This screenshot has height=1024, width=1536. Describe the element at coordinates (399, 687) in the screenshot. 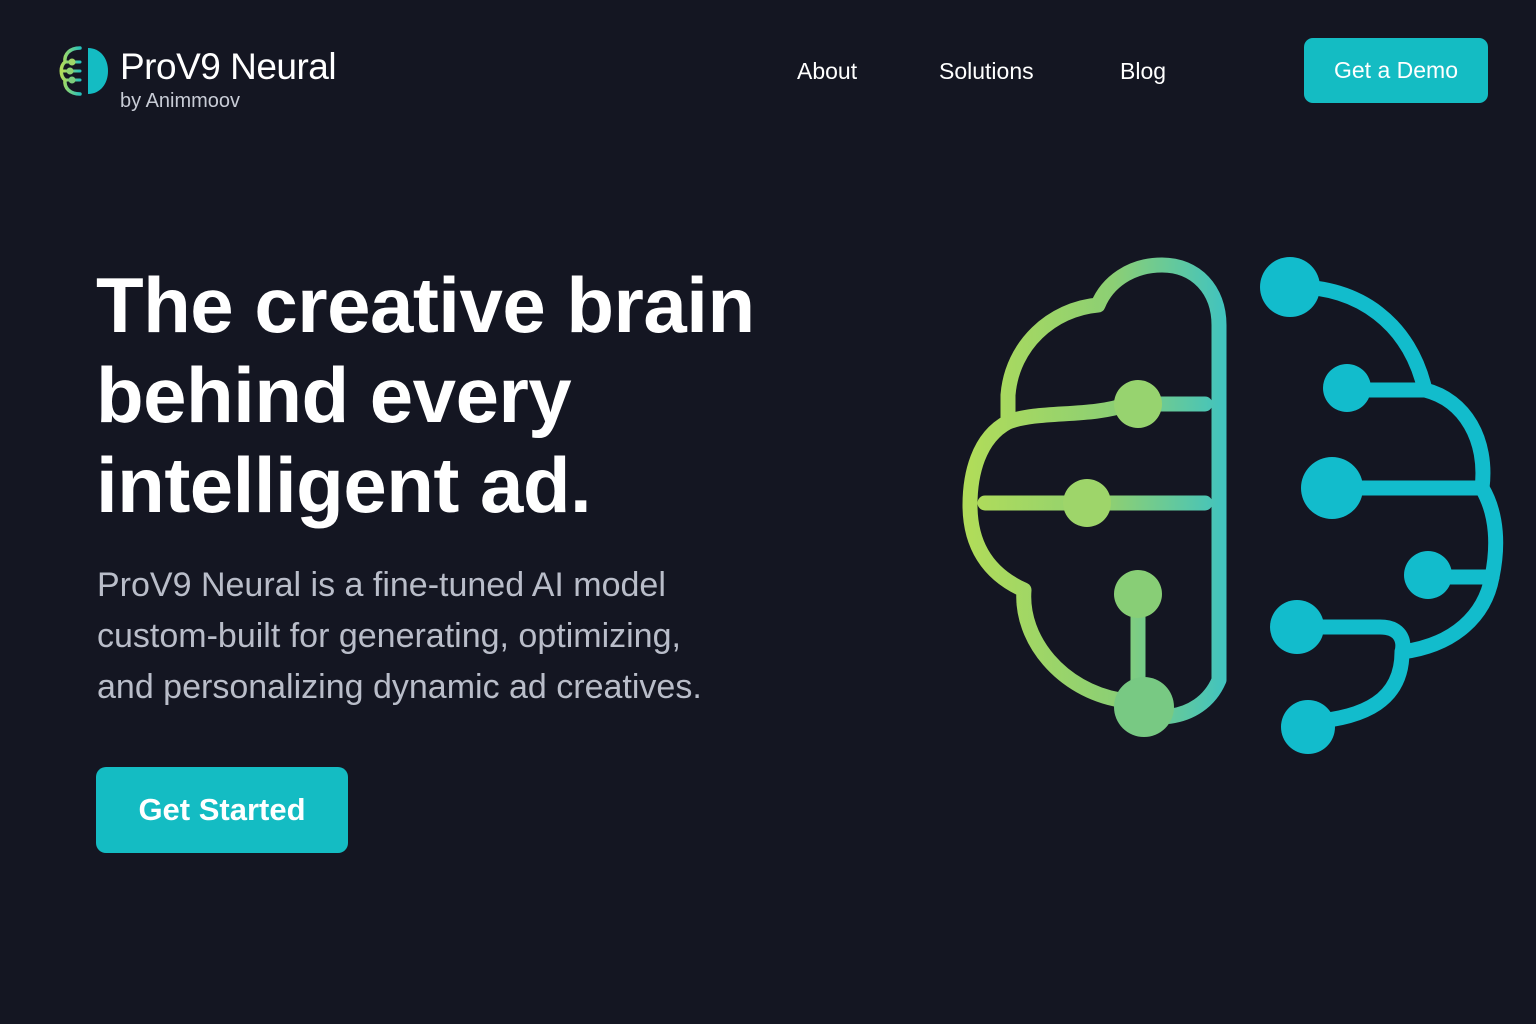

I see `hero-description-line: and personalizing dynamic ad creatives.` at that location.